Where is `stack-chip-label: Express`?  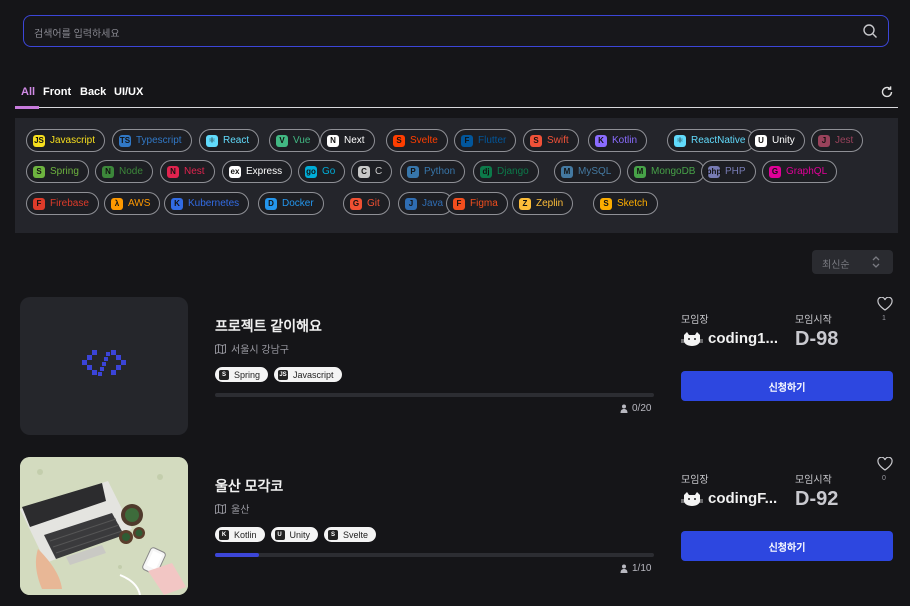
stack-chip-label: Express is located at coordinates (264, 171).